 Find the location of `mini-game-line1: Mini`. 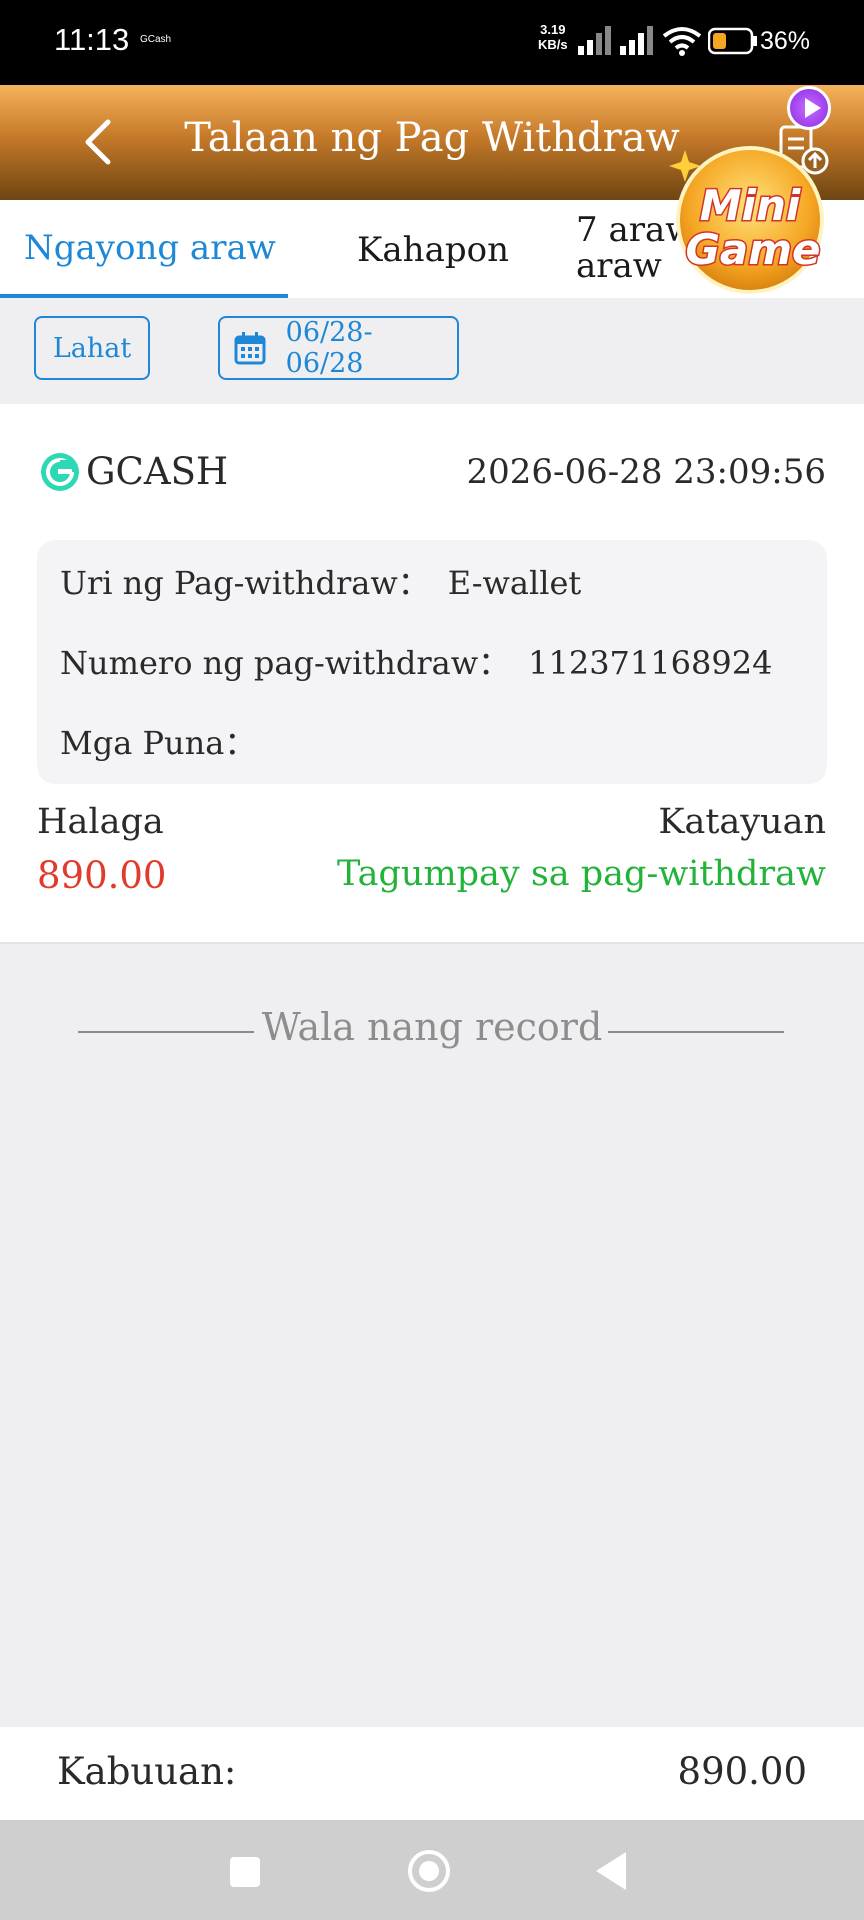

mini-game-line1: Mini is located at coordinates (750, 205).